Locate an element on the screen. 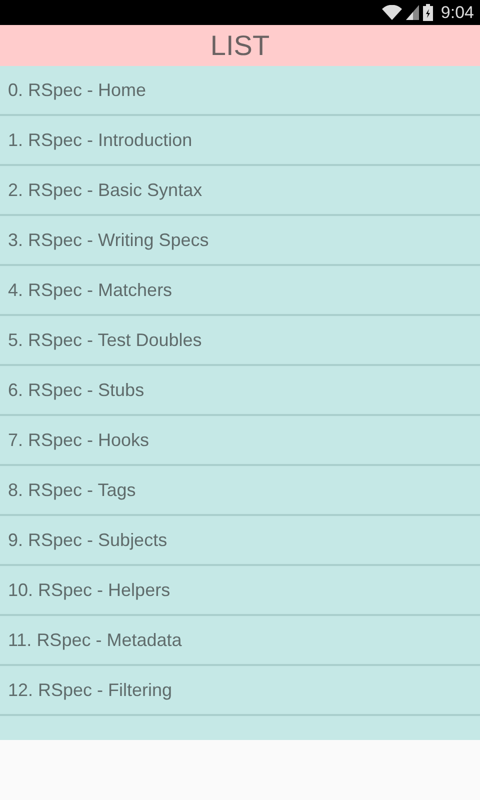  list-item: 0. RSpec - Home is located at coordinates (77, 90).